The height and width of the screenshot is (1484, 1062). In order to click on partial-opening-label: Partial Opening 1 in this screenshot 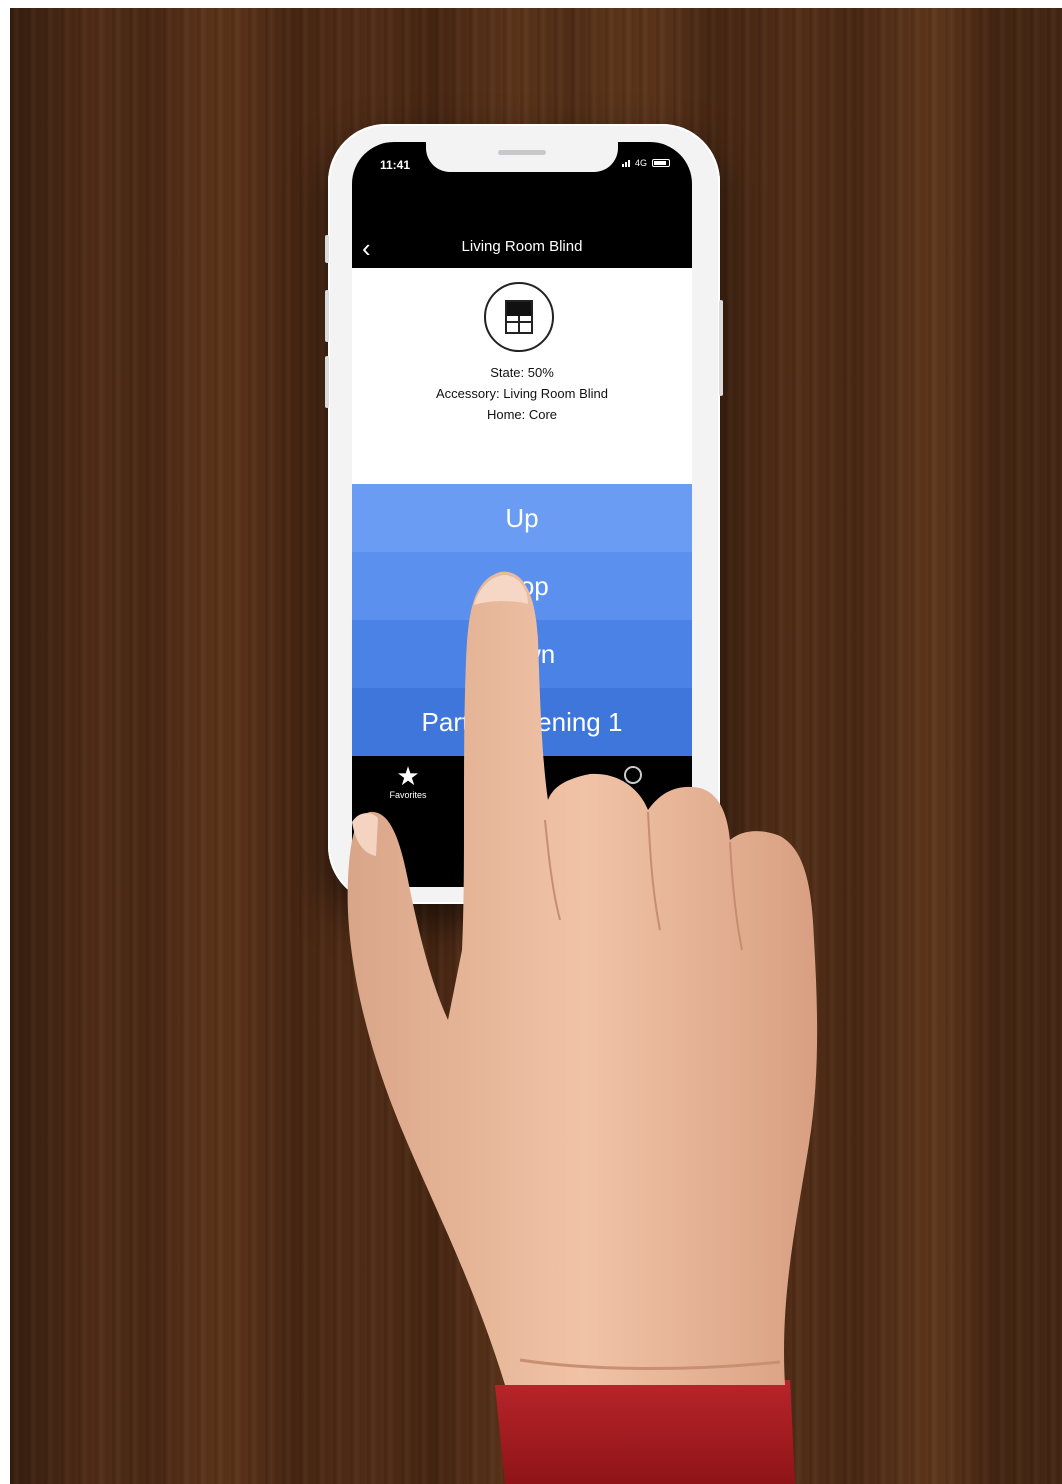, I will do `click(522, 721)`.